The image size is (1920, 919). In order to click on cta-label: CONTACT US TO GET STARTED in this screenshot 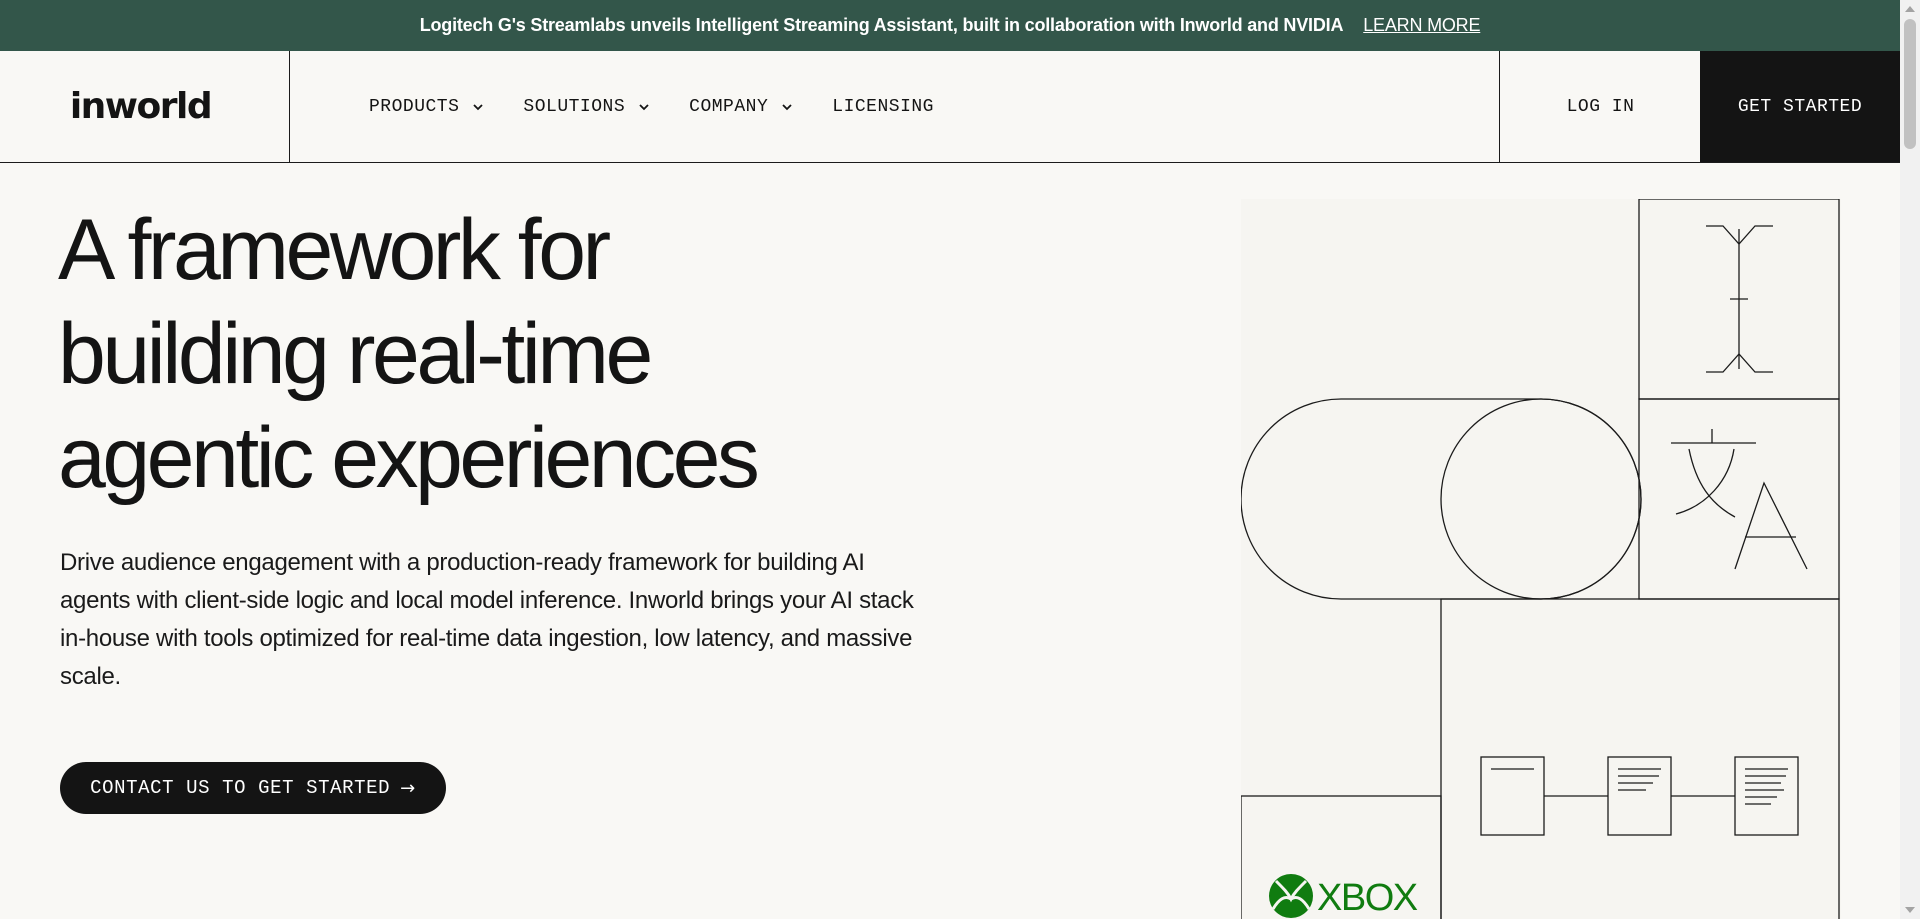, I will do `click(240, 788)`.